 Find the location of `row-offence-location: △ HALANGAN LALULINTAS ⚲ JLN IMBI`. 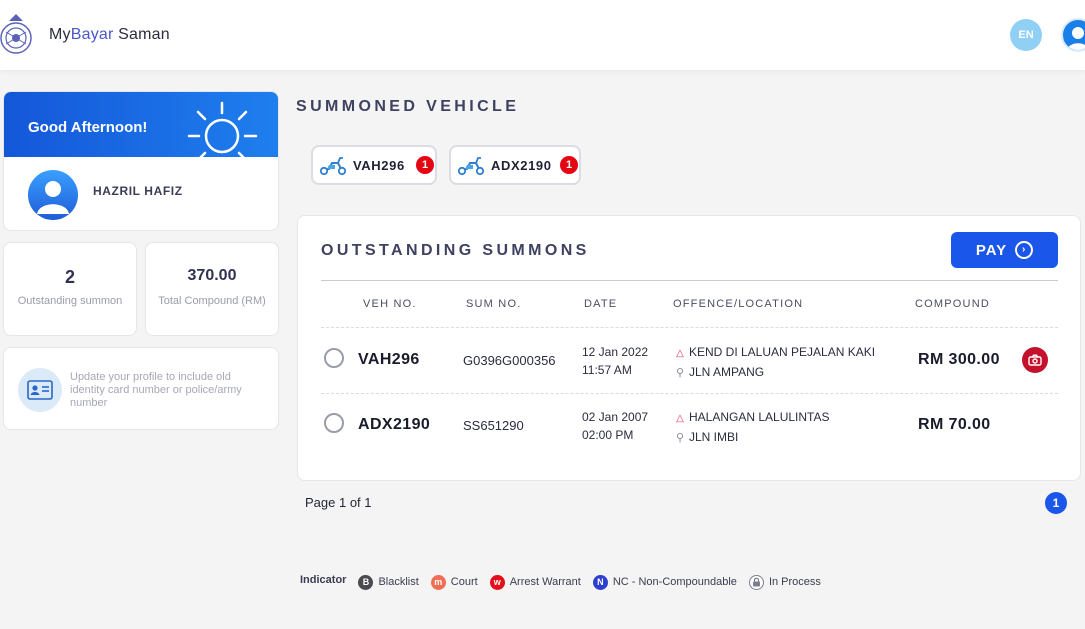

row-offence-location: △ HALANGAN LALULINTAS ⚲ JLN IMBI is located at coordinates (752, 427).